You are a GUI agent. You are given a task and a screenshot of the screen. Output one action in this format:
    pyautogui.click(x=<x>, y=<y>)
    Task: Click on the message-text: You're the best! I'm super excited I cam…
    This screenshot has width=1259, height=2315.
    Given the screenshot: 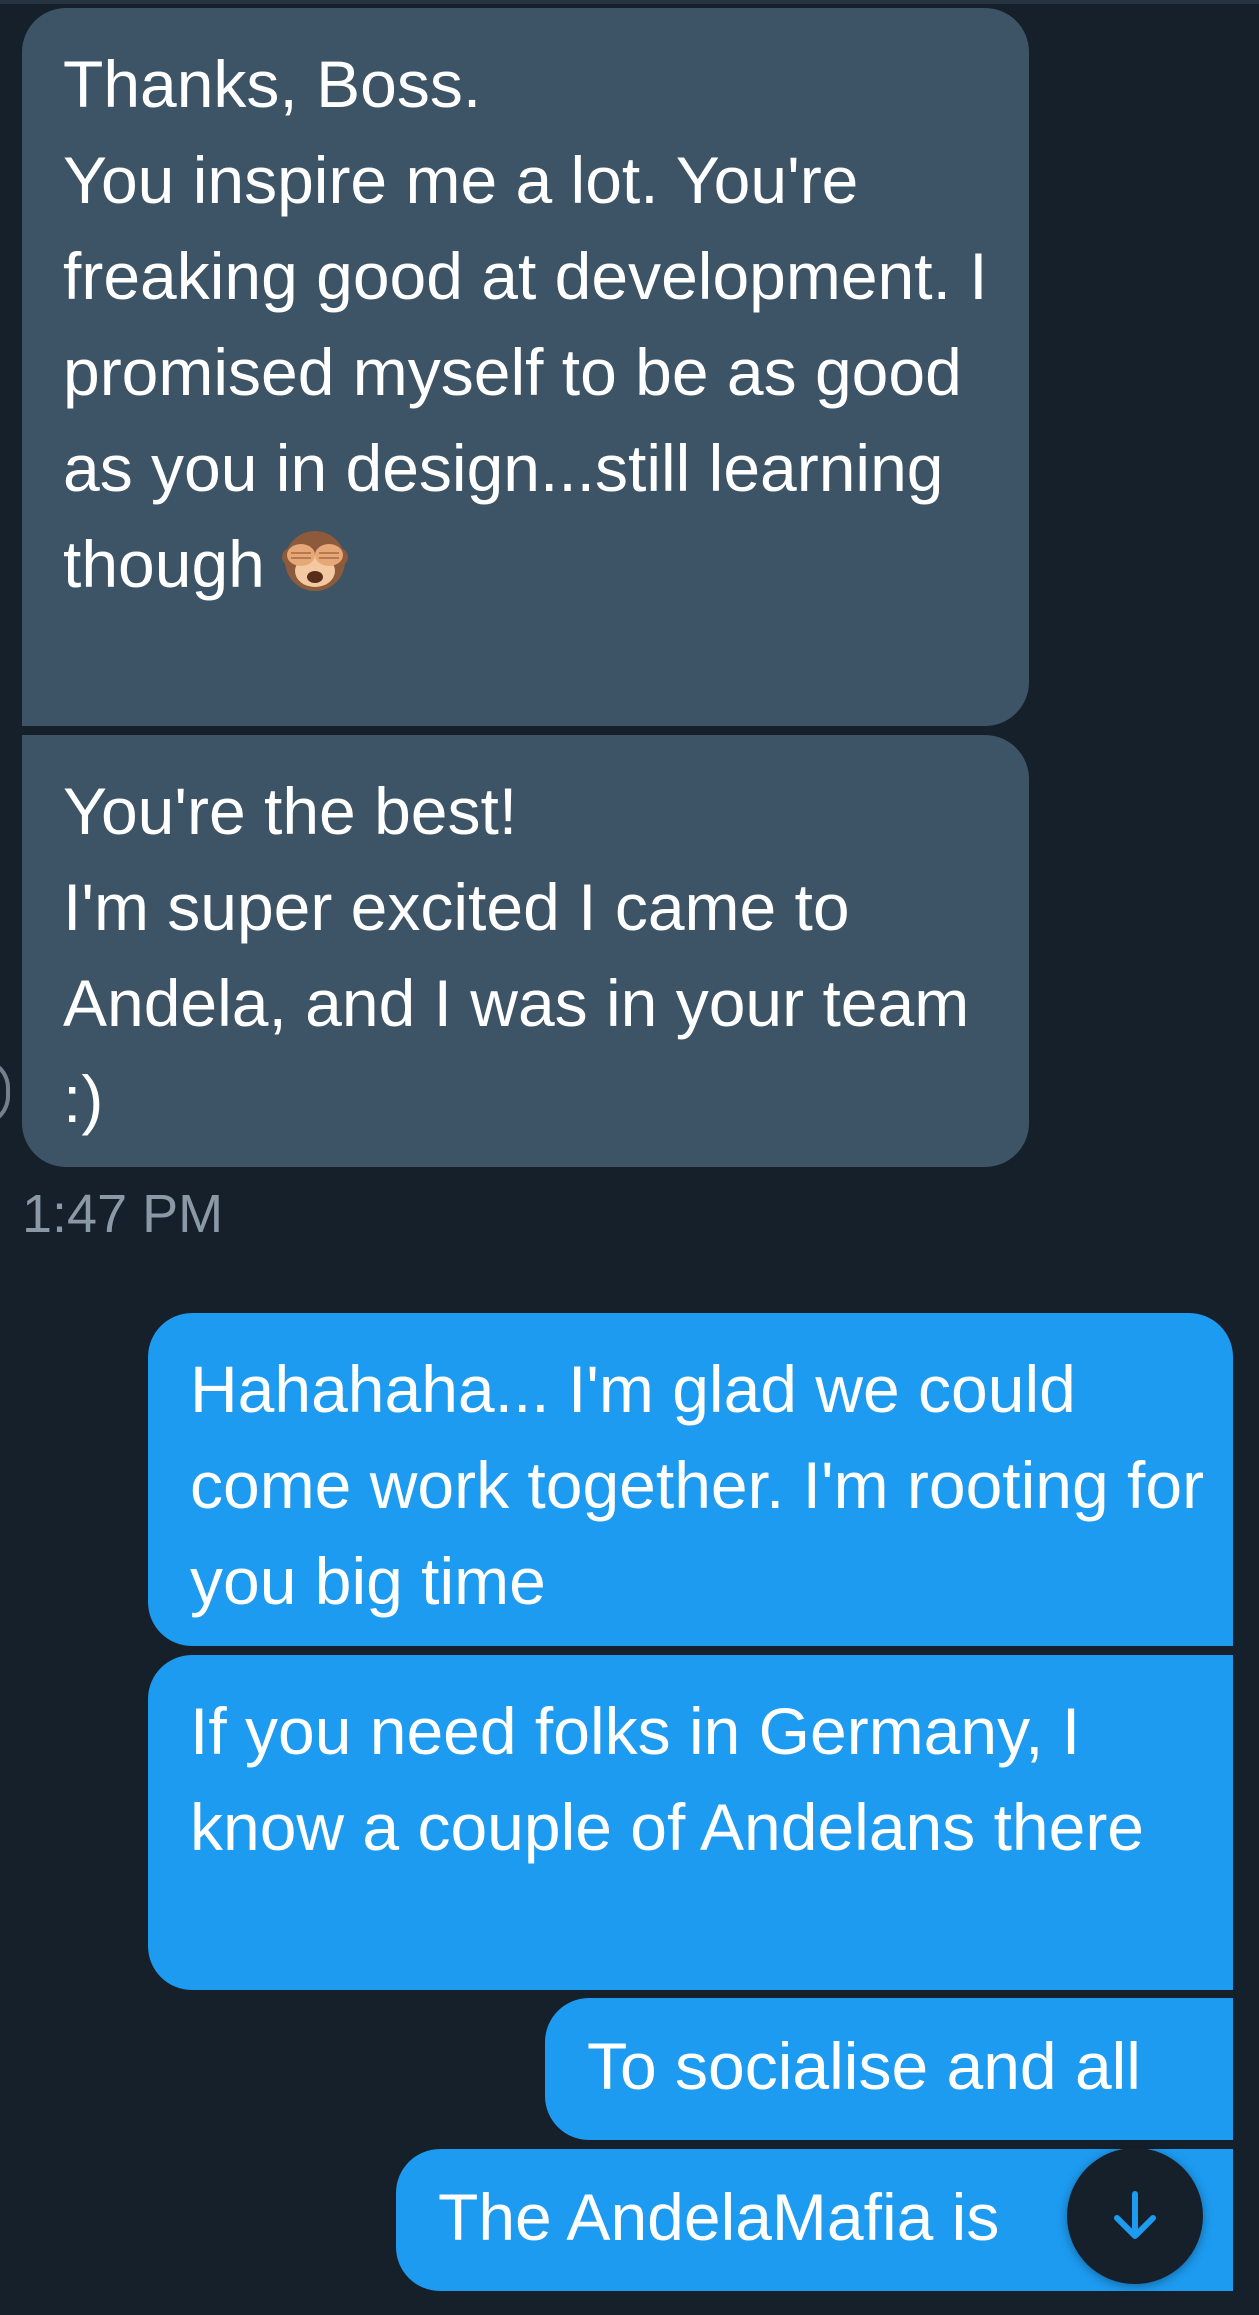 What is the action you would take?
    pyautogui.click(x=516, y=955)
    